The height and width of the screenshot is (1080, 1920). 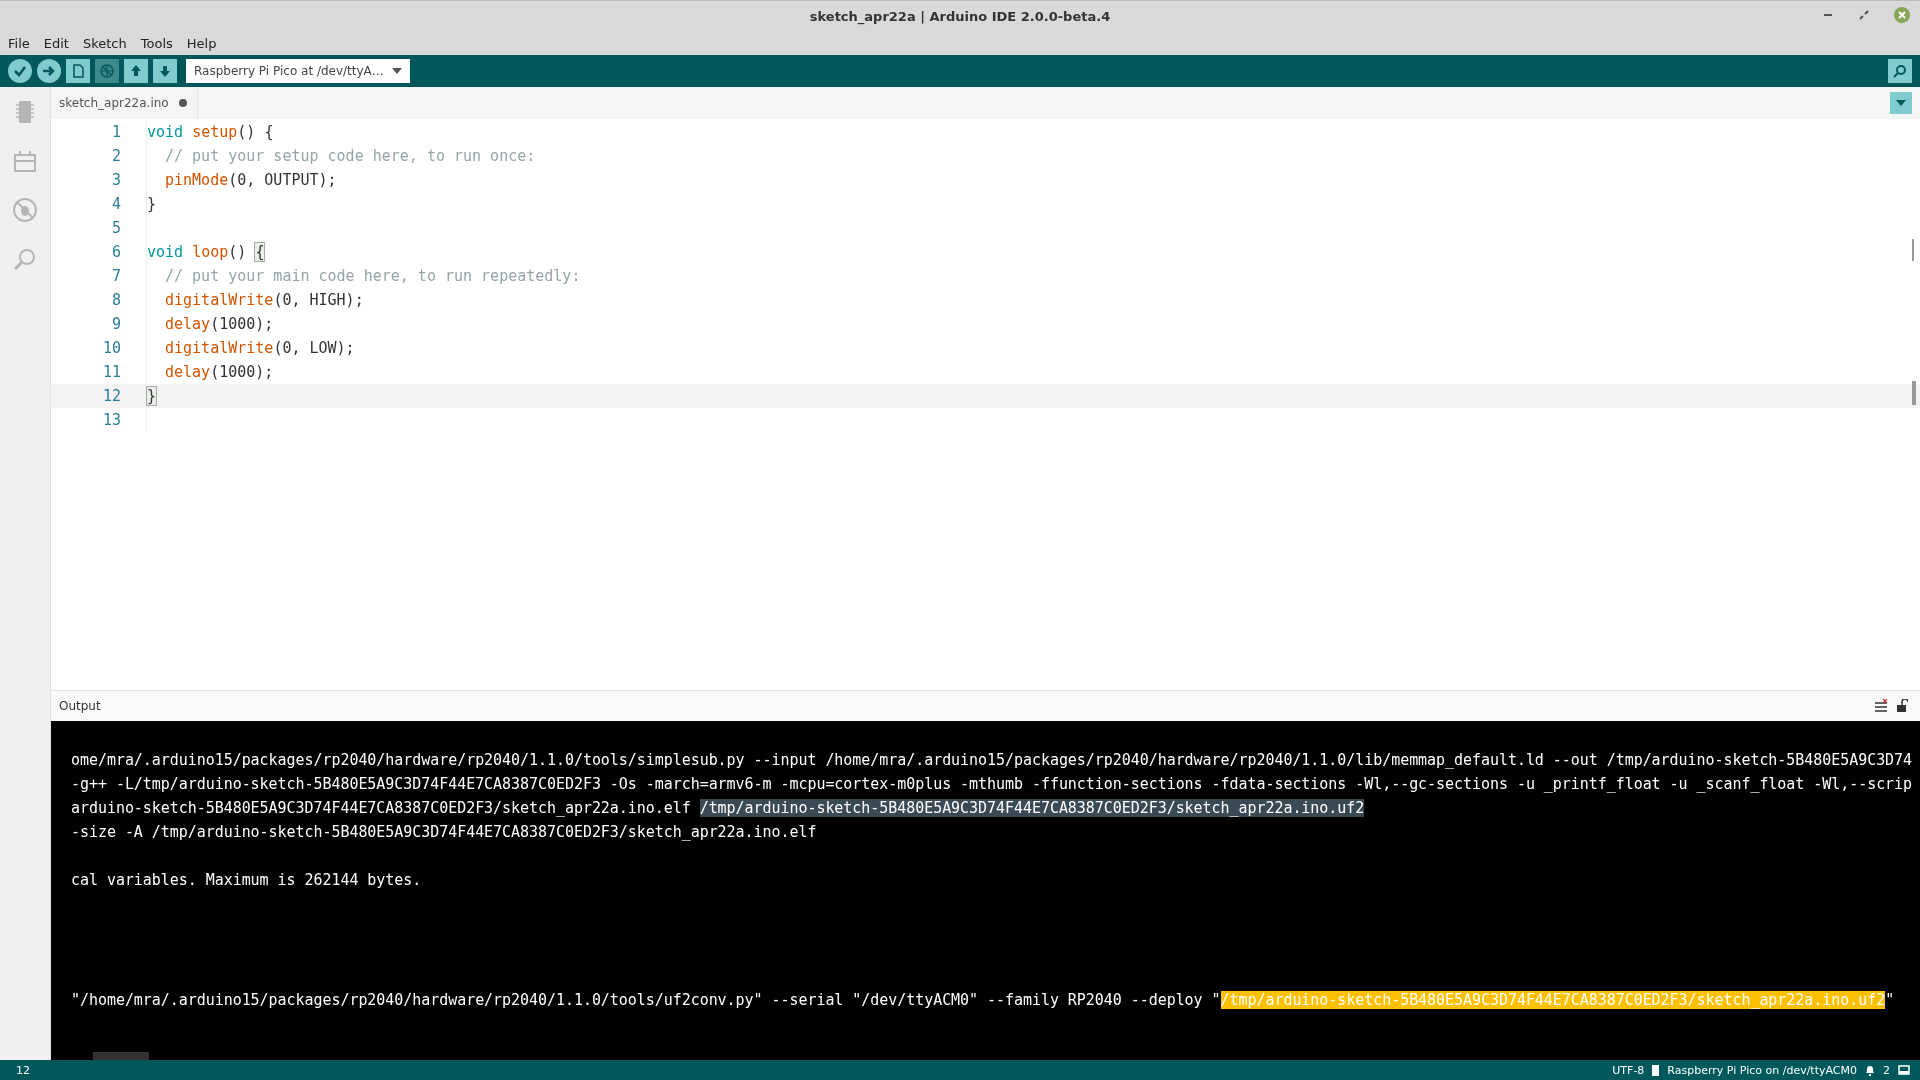 I want to click on code-line: void loop() {, so click(x=206, y=252).